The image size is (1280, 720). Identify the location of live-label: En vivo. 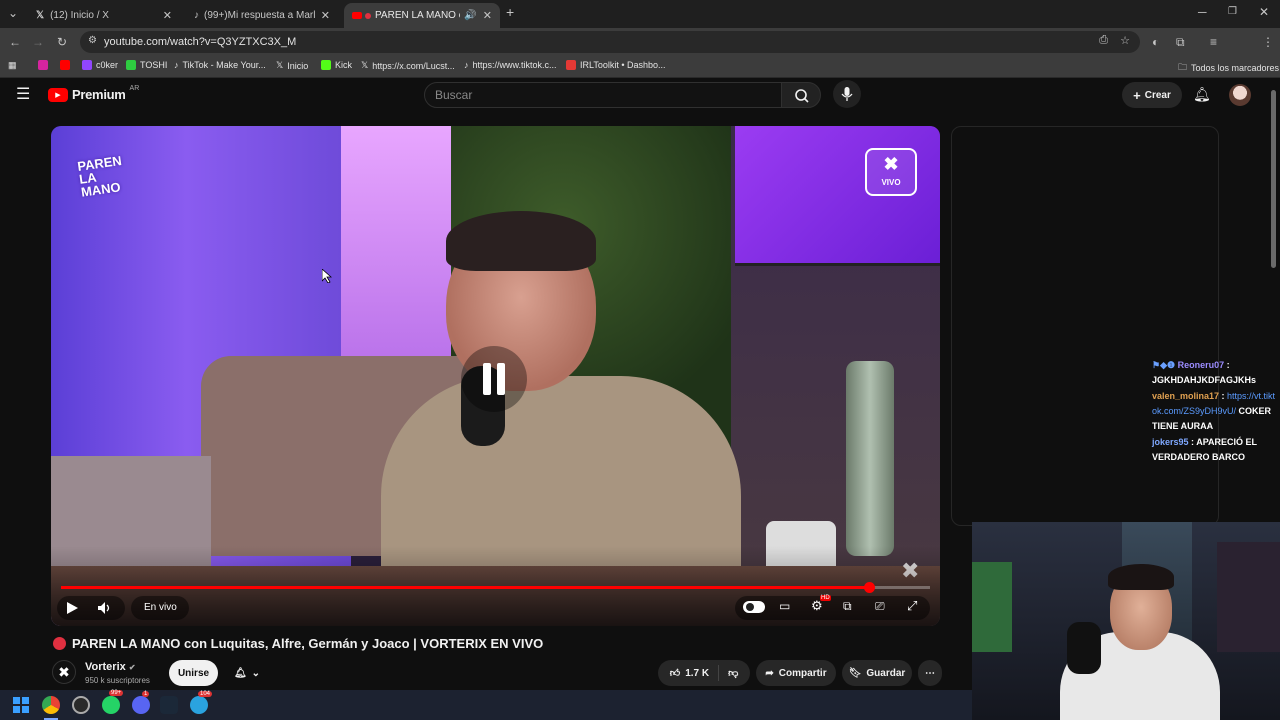
(160, 607).